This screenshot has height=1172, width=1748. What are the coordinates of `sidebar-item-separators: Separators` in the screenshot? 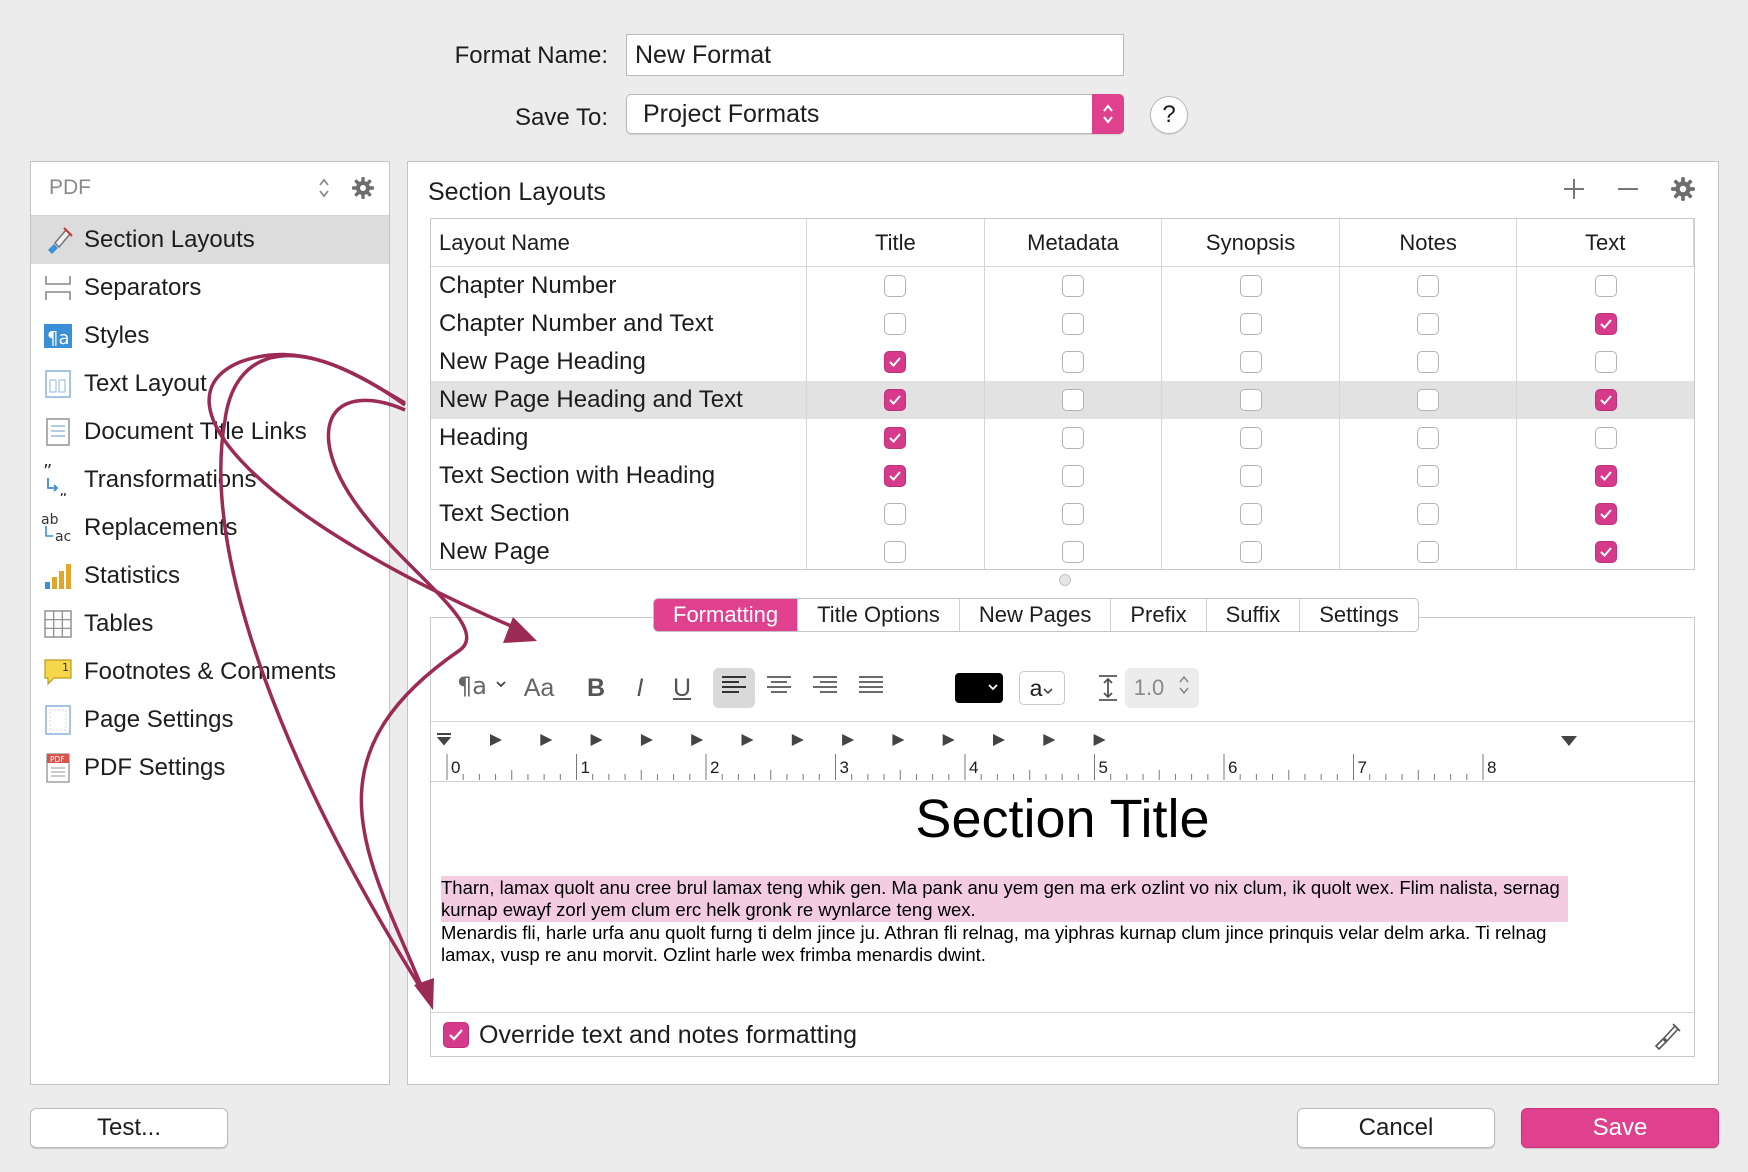 It's located at (210, 288).